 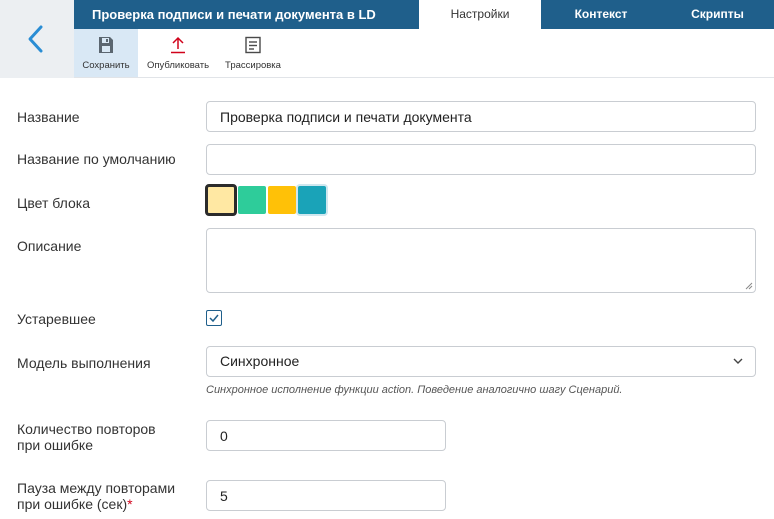 What do you see at coordinates (260, 361) in the screenshot?
I see `execution-model-value: Синхронное` at bounding box center [260, 361].